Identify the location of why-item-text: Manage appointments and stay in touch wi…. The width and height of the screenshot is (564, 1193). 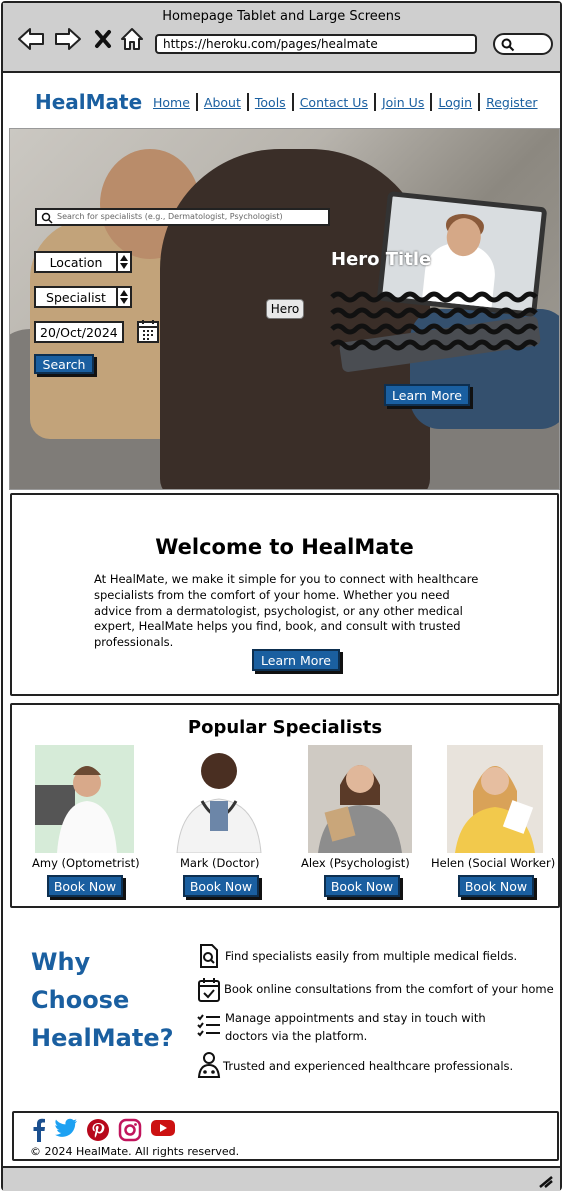
(355, 1027).